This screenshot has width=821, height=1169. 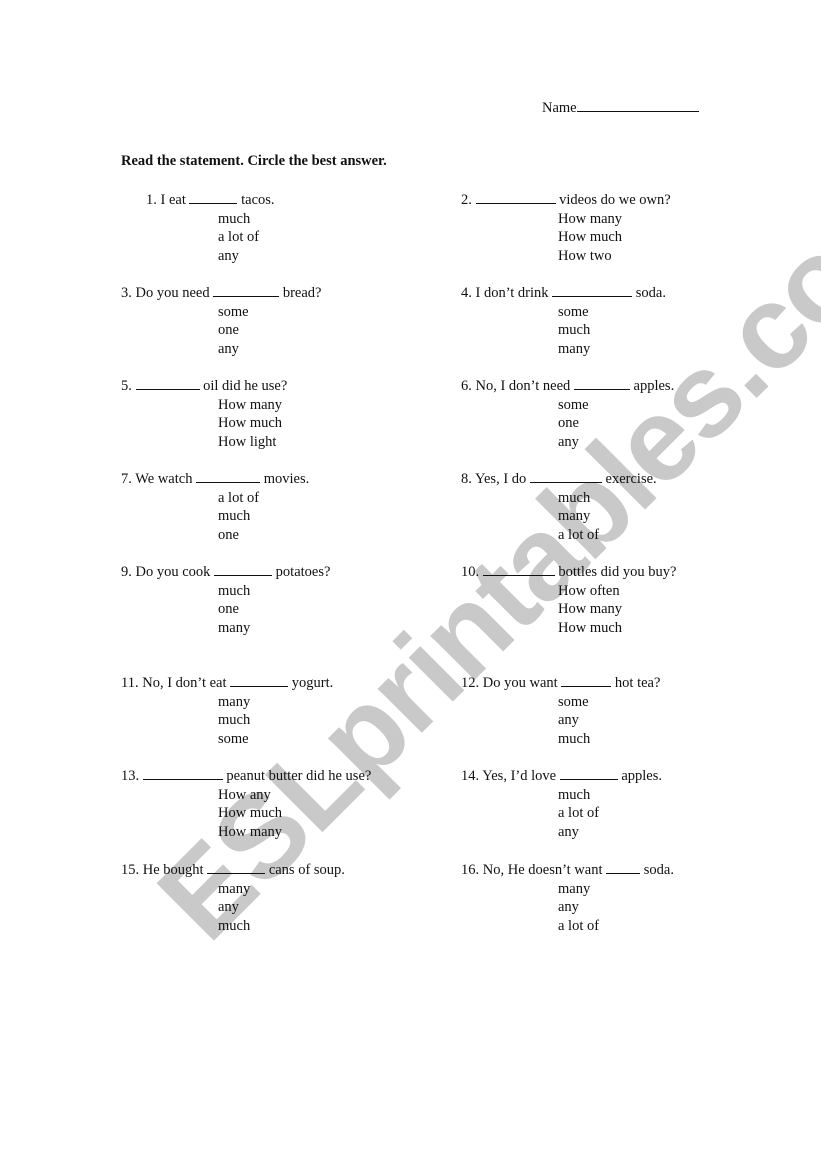 I want to click on question-stem: 8. Yes, I do exercise., so click(x=559, y=479).